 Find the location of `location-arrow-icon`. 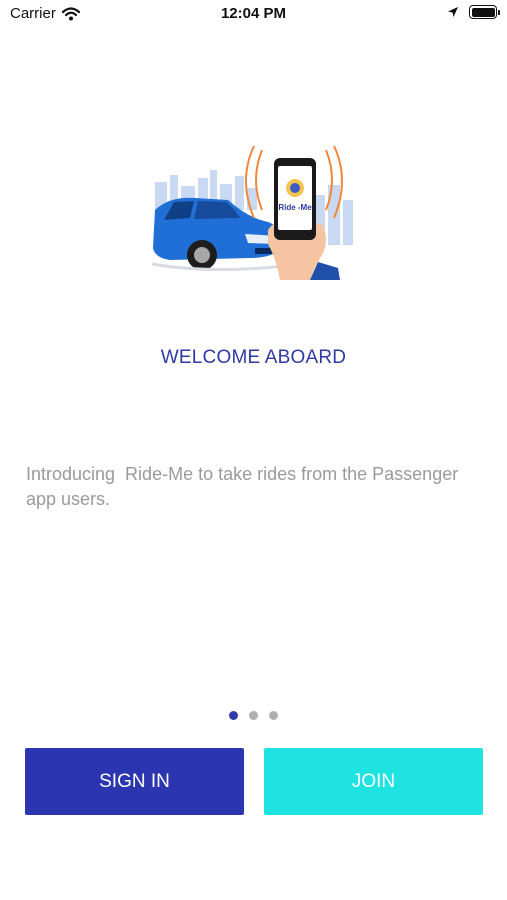

location-arrow-icon is located at coordinates (453, 12).